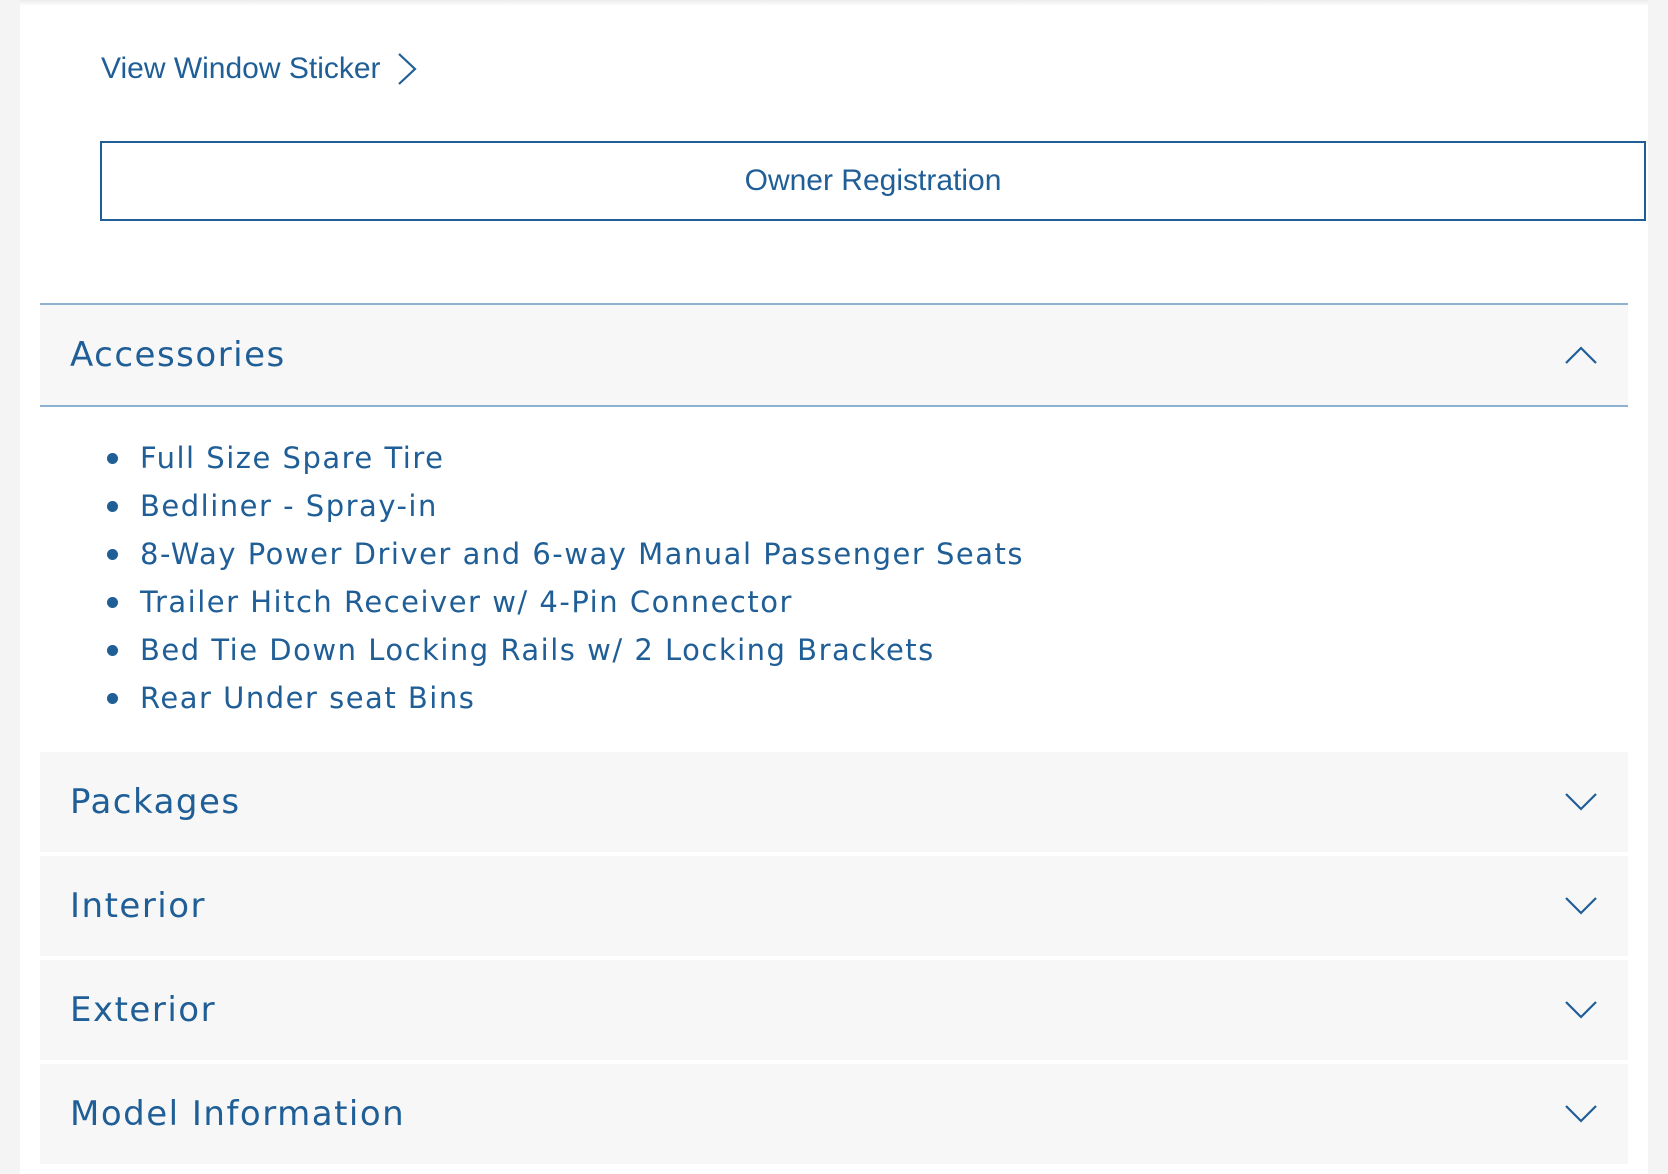  What do you see at coordinates (178, 355) in the screenshot?
I see `accordion-label-accessories: Accessories` at bounding box center [178, 355].